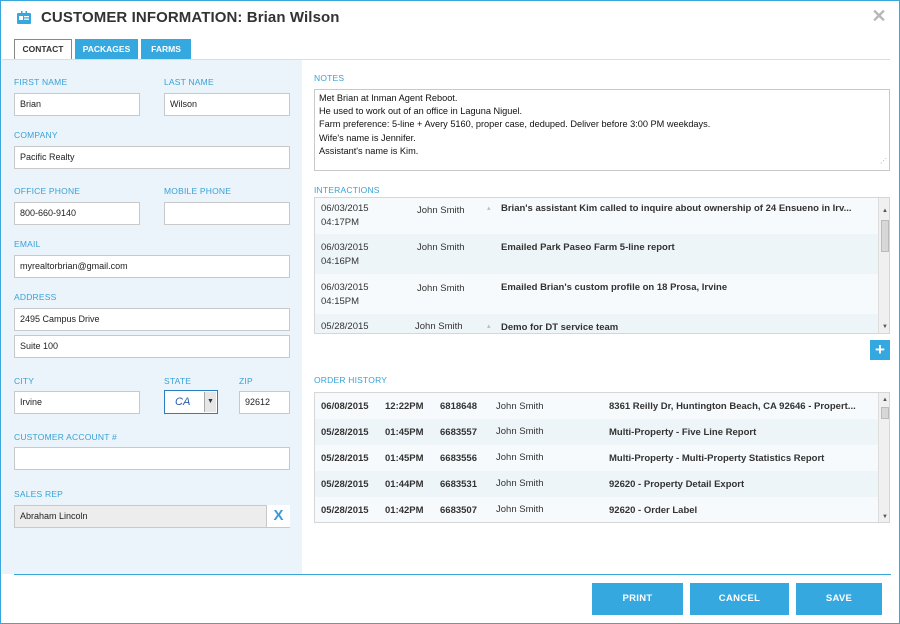 The image size is (900, 624). Describe the element at coordinates (65, 437) in the screenshot. I see `customer-account-label: CUSTOMER ACCOUNT #` at that location.